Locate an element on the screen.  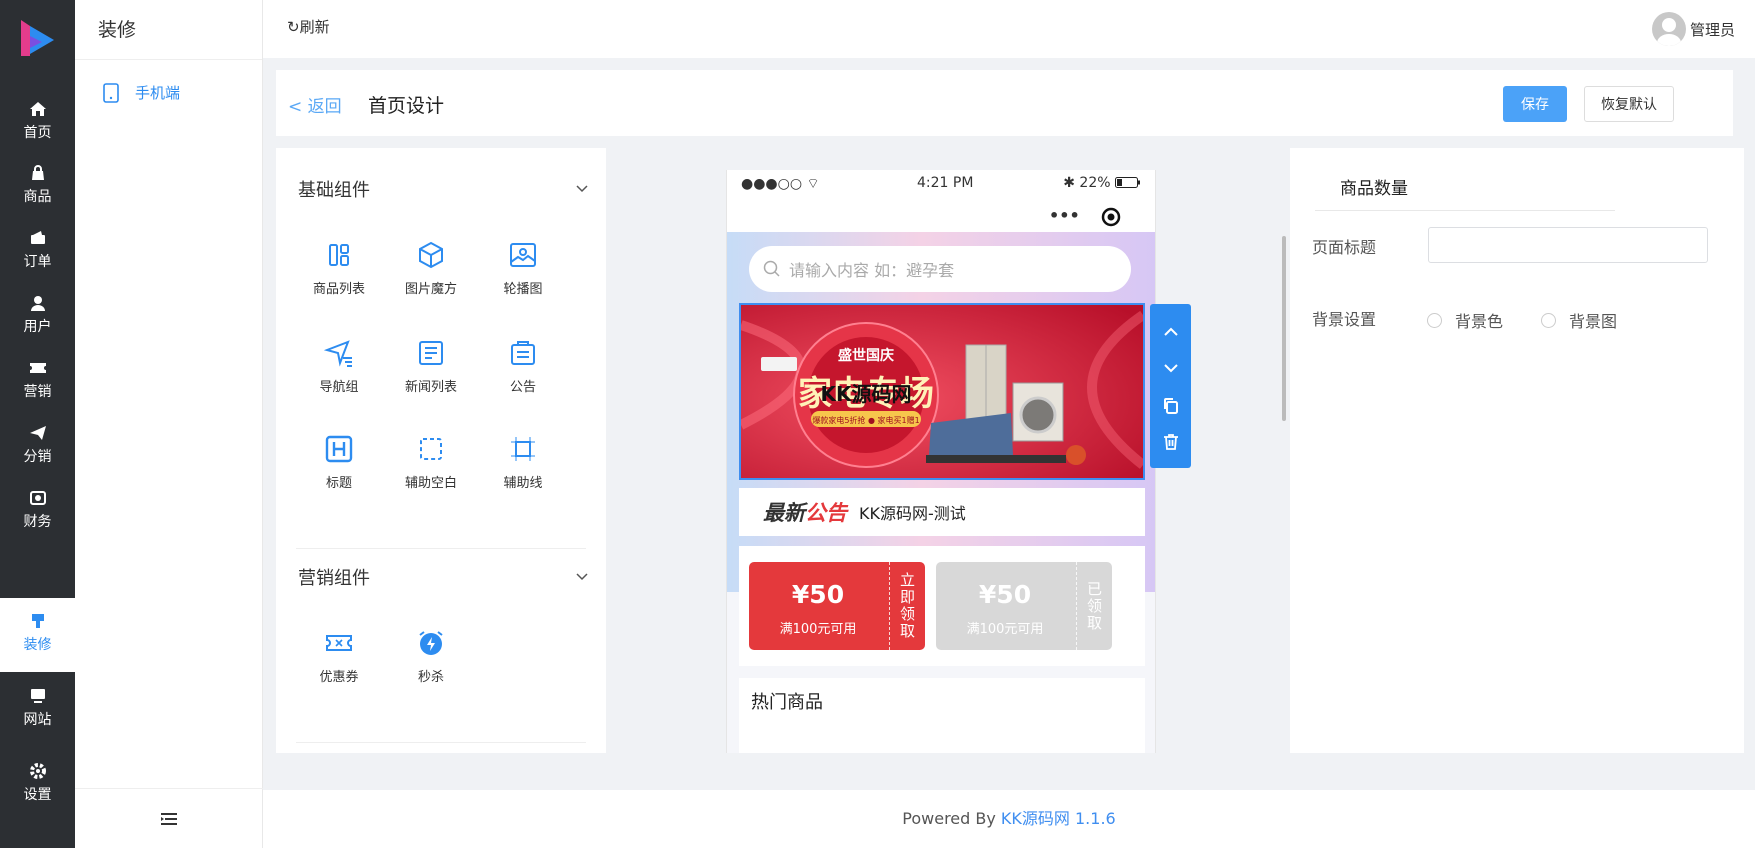
notice-text: KK源码网-测试 is located at coordinates (912, 513).